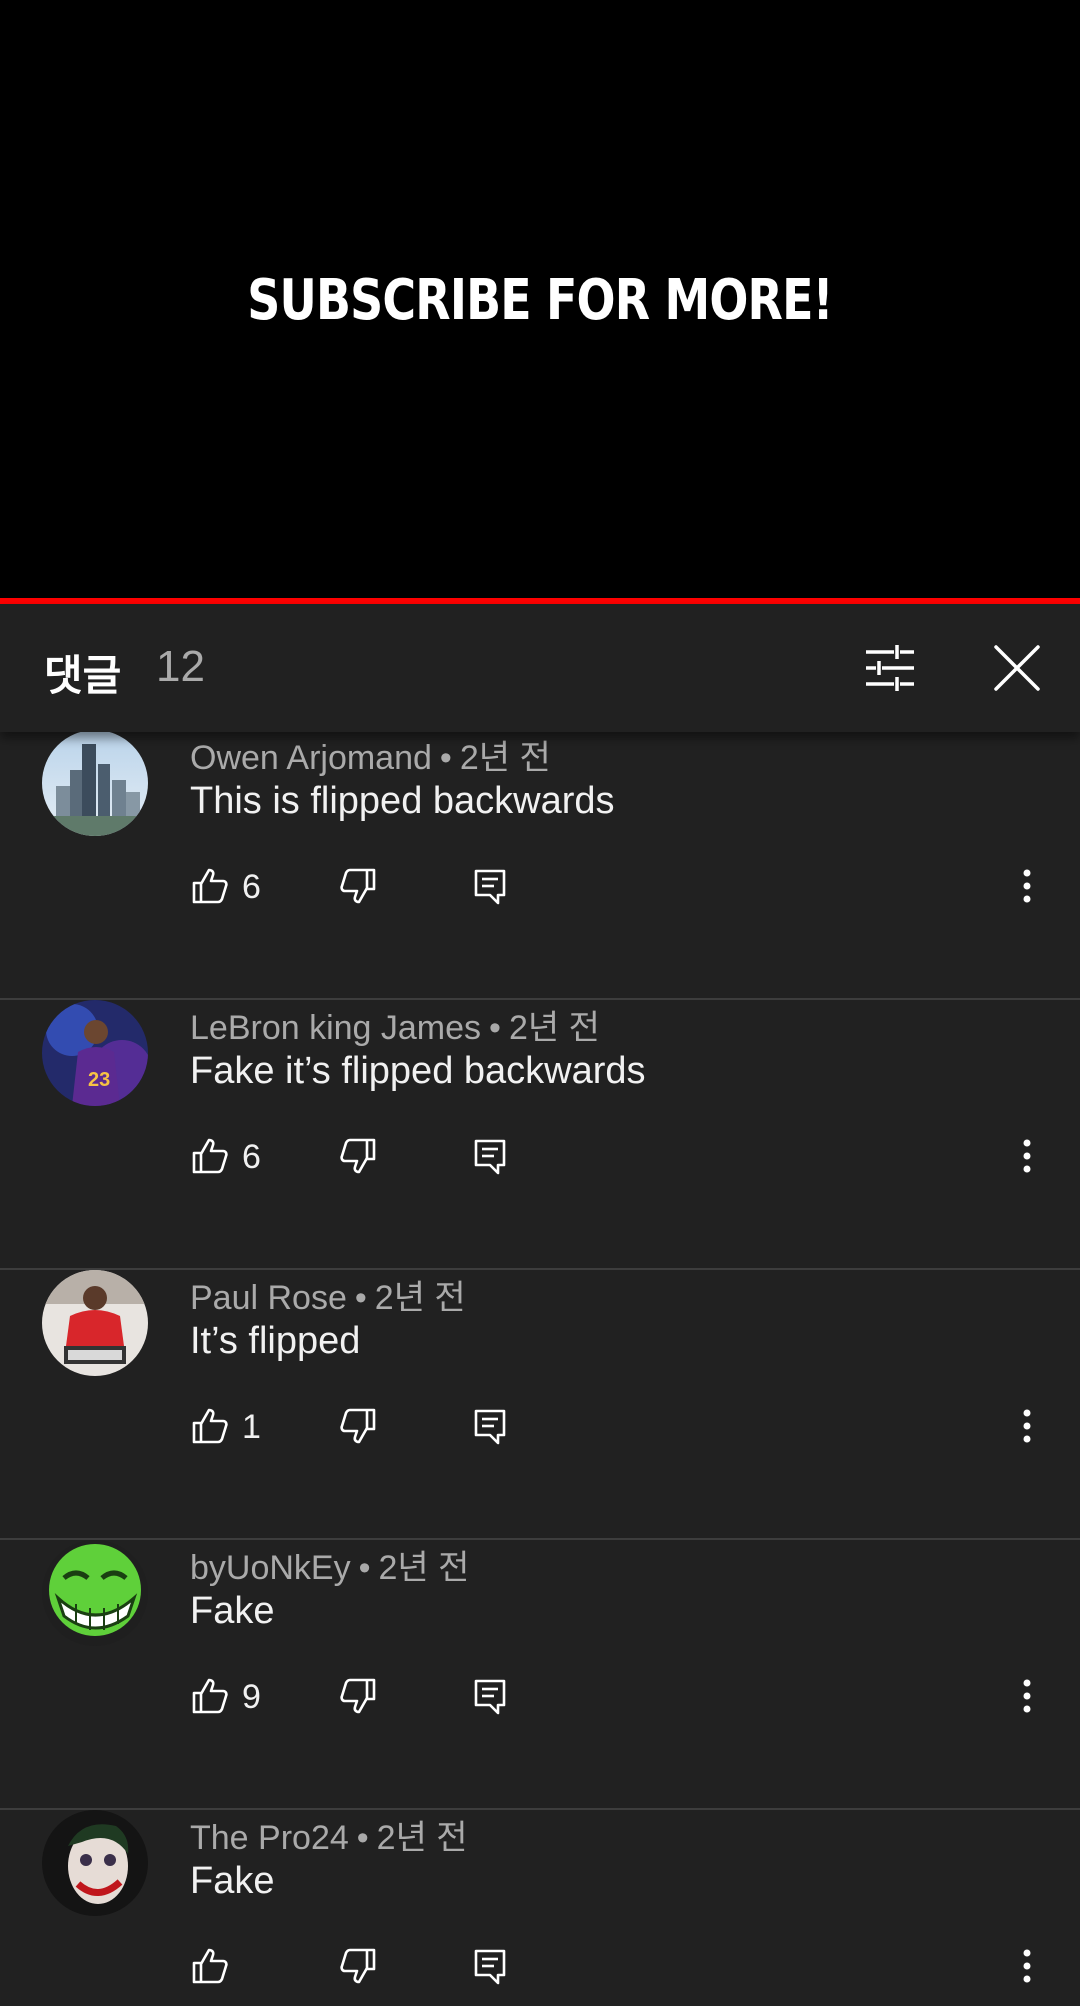  Describe the element at coordinates (402, 801) in the screenshot. I see `comment-text: This is flipped backwards` at that location.